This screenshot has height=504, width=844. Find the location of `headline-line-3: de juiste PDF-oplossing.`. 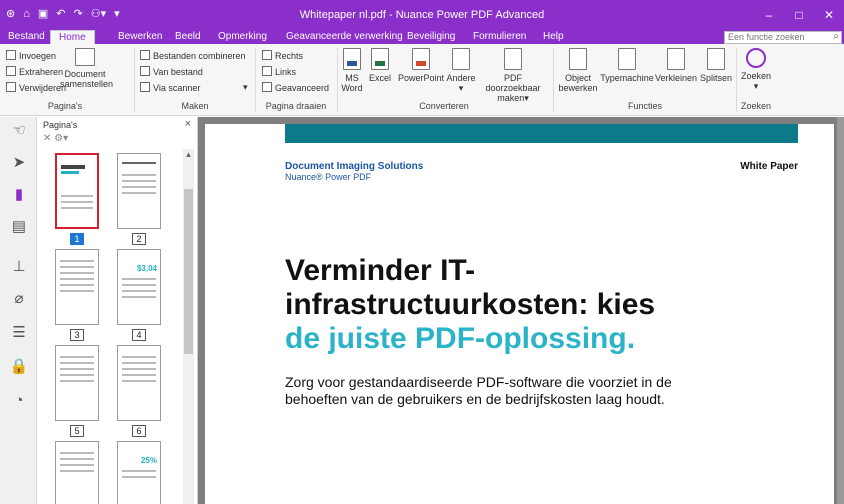

headline-line-3: de juiste PDF-oplossing. is located at coordinates (460, 338).